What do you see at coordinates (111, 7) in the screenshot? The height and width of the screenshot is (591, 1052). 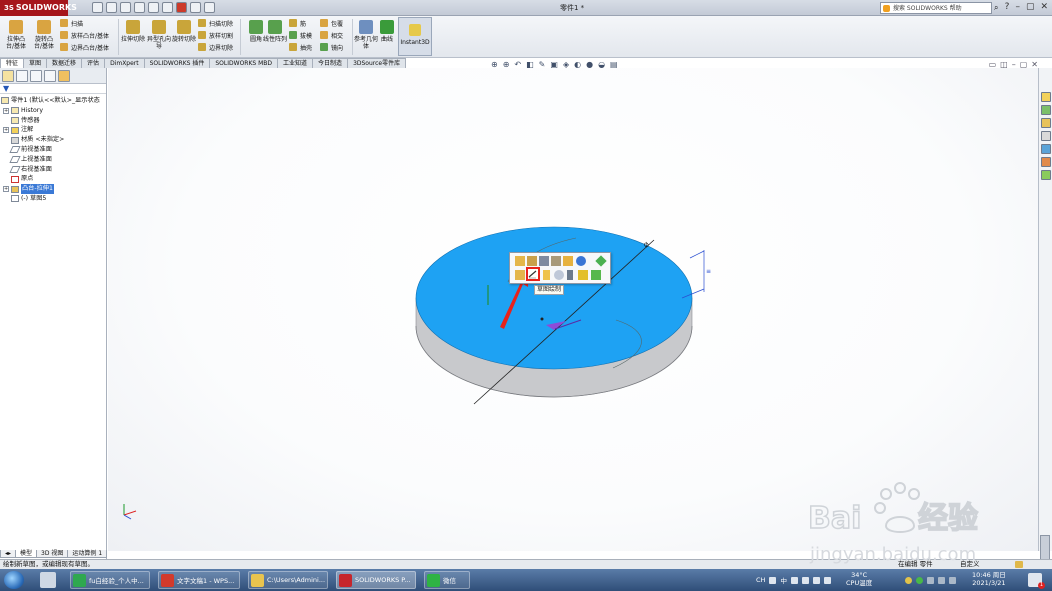 I see `open-file-icon` at bounding box center [111, 7].